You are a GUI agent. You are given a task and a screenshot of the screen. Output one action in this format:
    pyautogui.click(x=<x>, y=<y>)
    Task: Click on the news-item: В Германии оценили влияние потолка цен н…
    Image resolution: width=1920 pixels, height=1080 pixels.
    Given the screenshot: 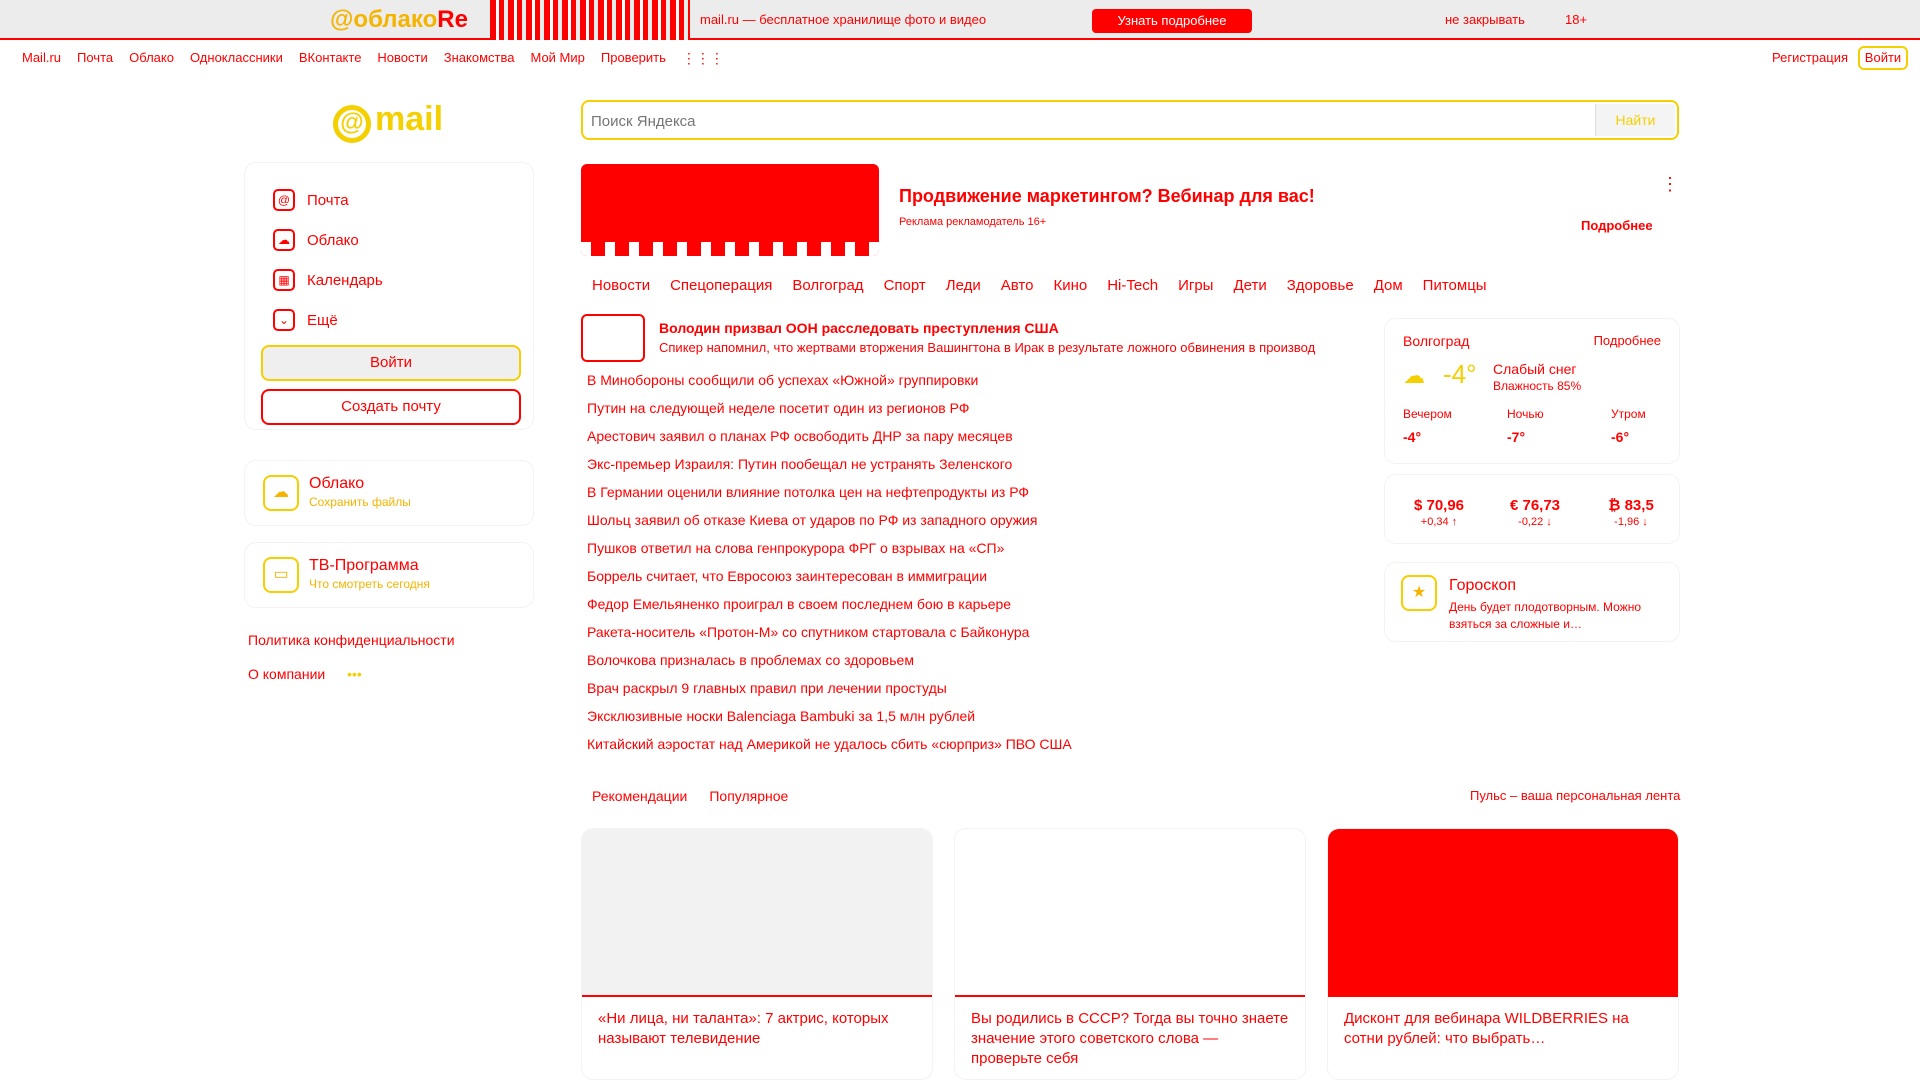 What is the action you would take?
    pyautogui.click(x=977, y=498)
    